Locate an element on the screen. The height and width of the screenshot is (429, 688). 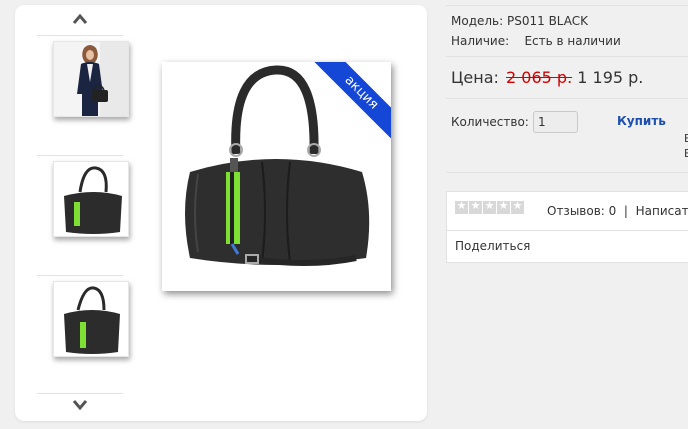
quantity-input: 1 is located at coordinates (555, 122).